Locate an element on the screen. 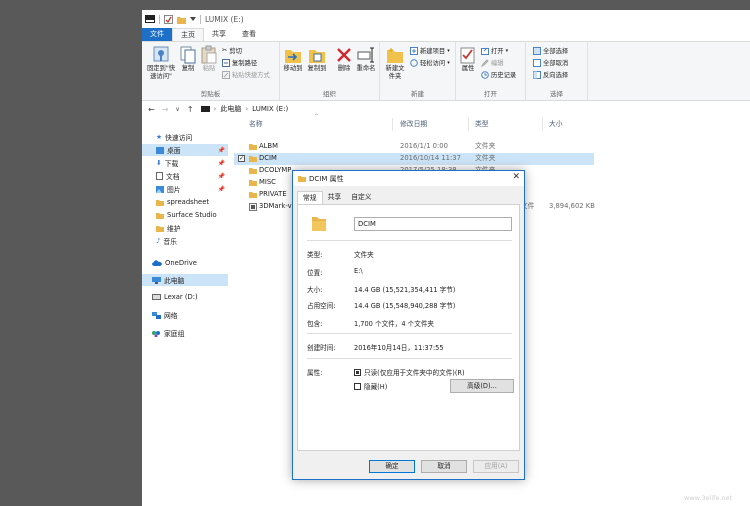 Image resolution: width=750 pixels, height=506 pixels. apply-button: 应用(A) is located at coordinates (496, 466).